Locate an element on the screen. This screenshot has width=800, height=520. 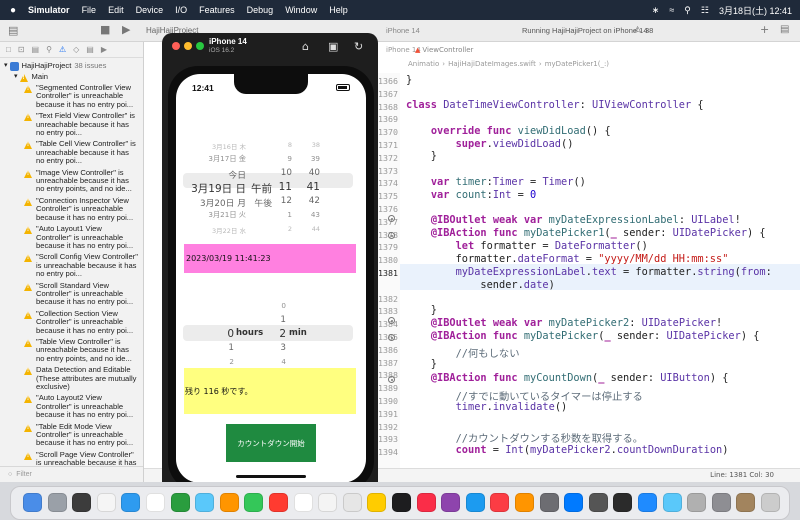
close-icon is located at coordinates (176, 46).